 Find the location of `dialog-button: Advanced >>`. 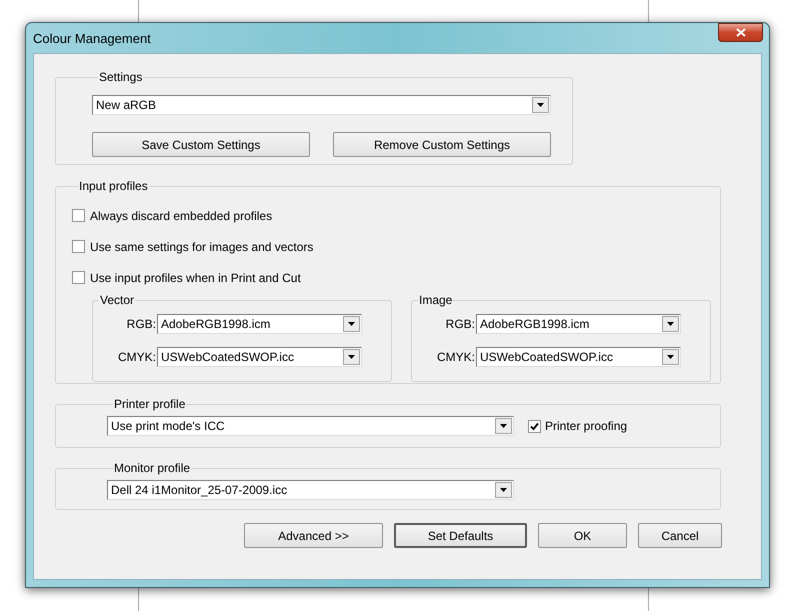

dialog-button: Advanced >> is located at coordinates (313, 535).